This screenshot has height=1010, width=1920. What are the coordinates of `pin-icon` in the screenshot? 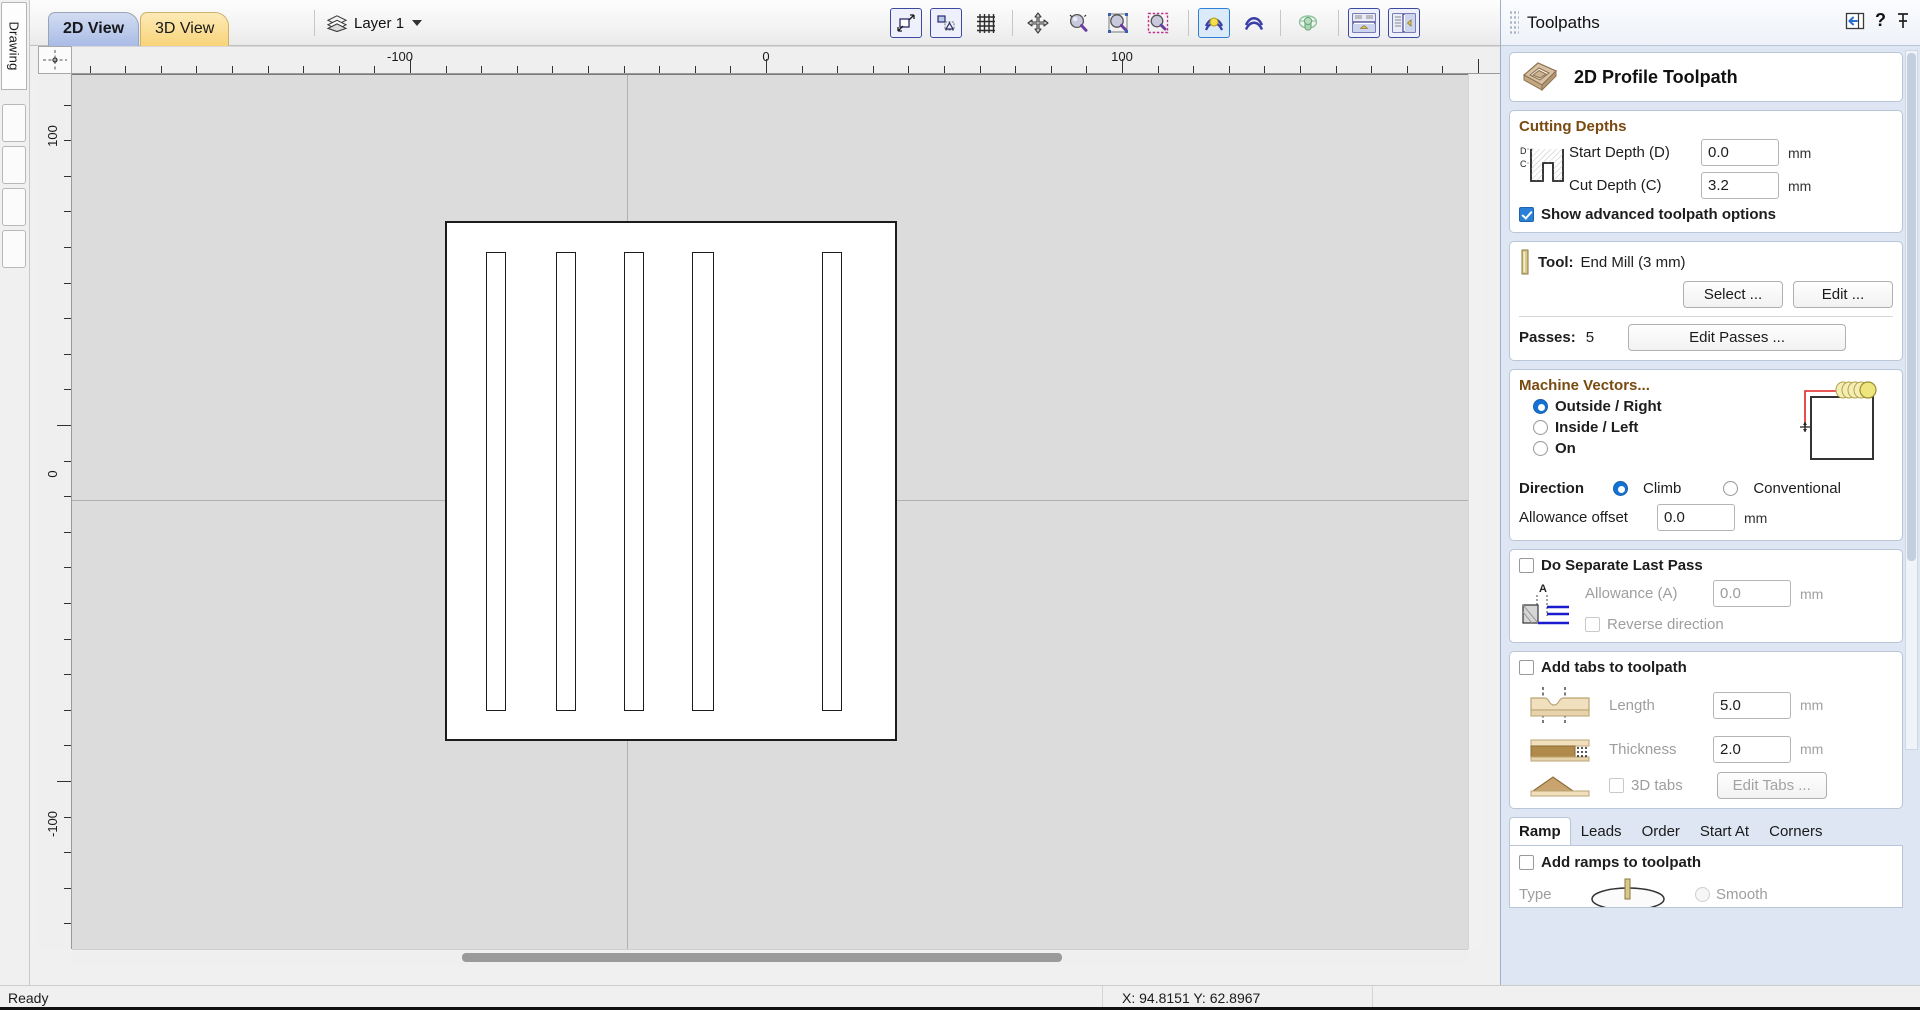 It's located at (1903, 21).